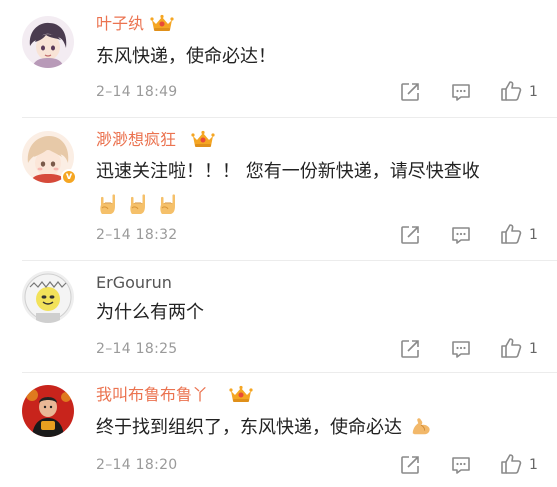  What do you see at coordinates (69, 177) in the screenshot?
I see `verified-badge-icon: v` at bounding box center [69, 177].